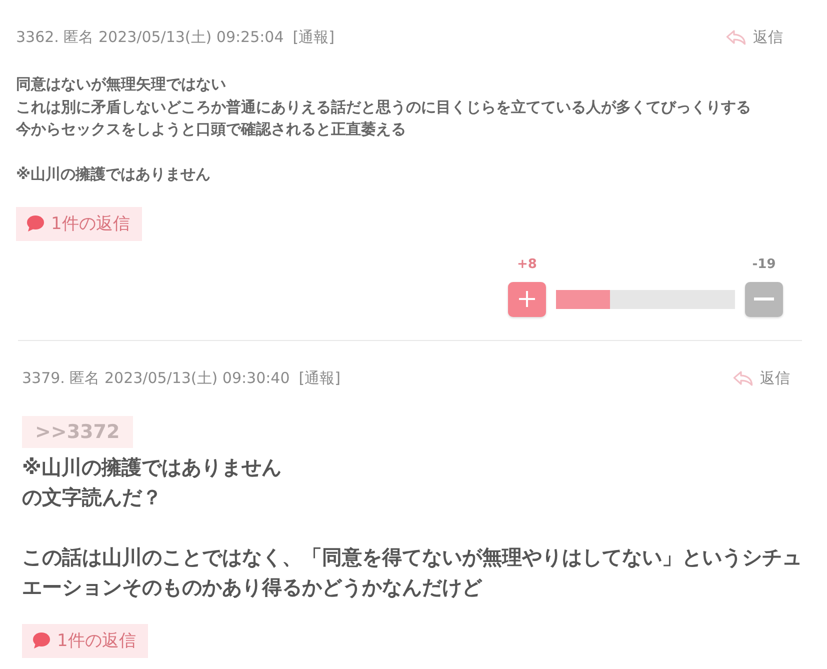 The image size is (827, 669). Describe the element at coordinates (113, 174) in the screenshot. I see `post-text: ※山川の擁護ではありません` at that location.